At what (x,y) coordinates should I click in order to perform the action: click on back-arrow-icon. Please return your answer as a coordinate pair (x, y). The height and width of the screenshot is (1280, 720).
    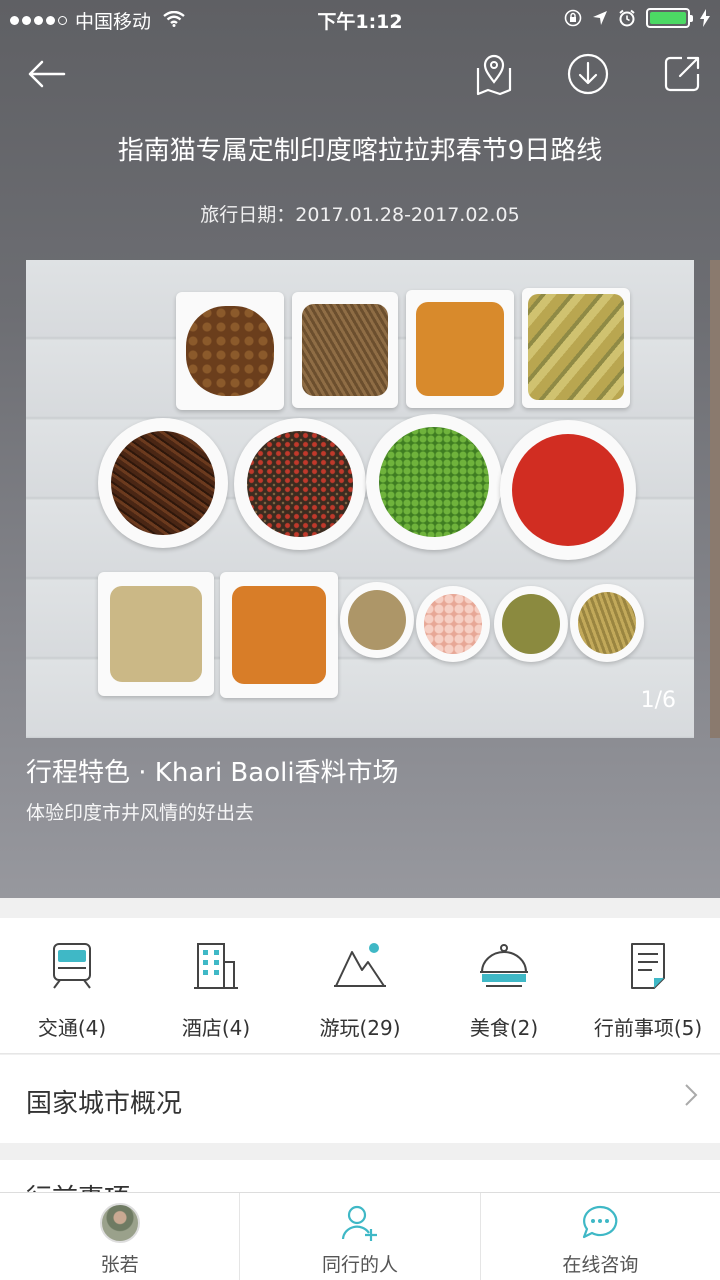
    Looking at the image, I should click on (47, 74).